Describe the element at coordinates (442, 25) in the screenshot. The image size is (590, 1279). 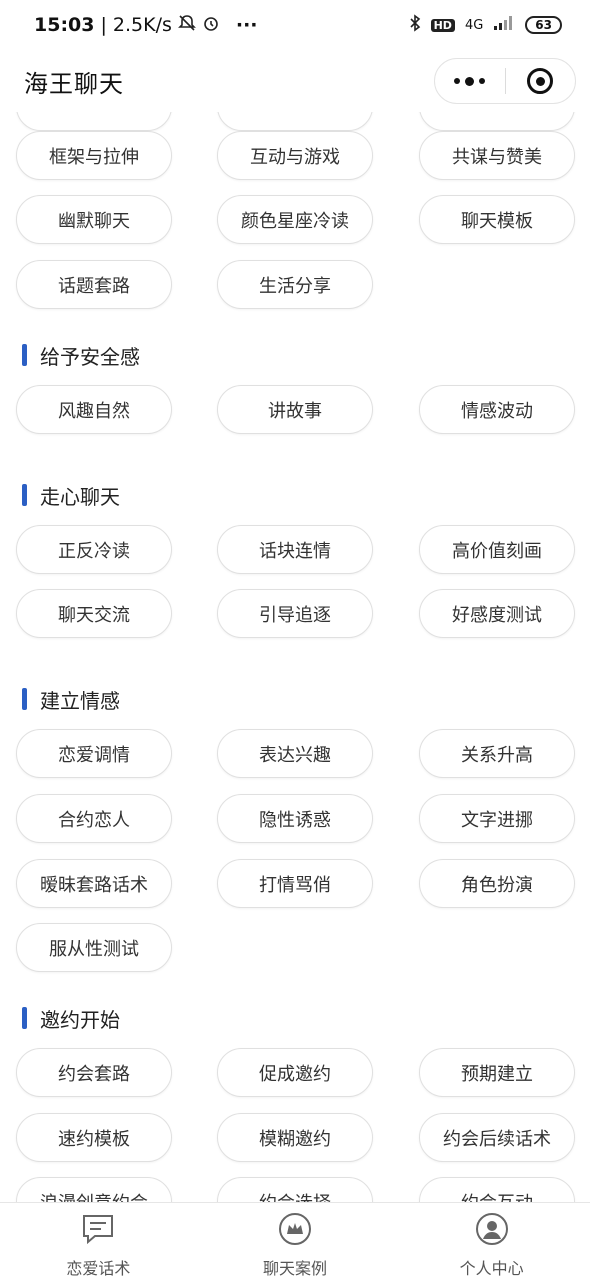
I see `hd-badge: HD` at that location.